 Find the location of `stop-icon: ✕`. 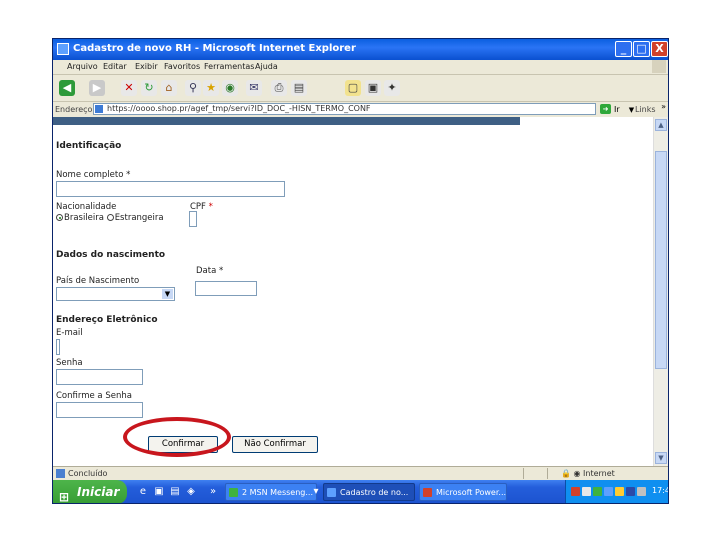

stop-icon: ✕ is located at coordinates (129, 88).